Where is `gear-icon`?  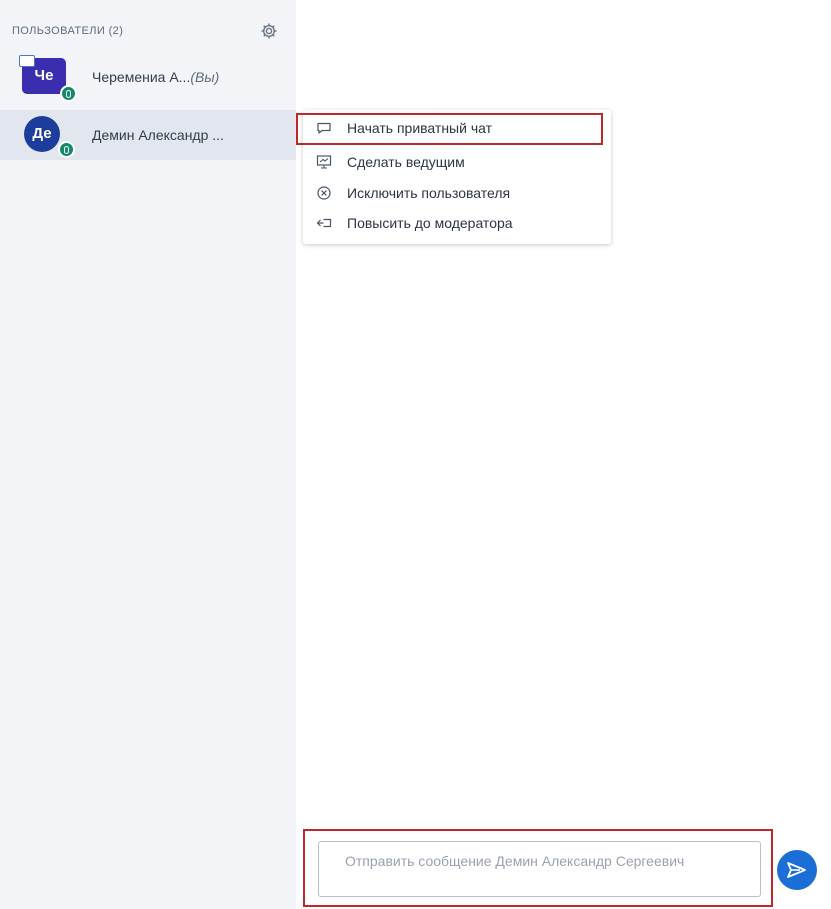
gear-icon is located at coordinates (269, 31).